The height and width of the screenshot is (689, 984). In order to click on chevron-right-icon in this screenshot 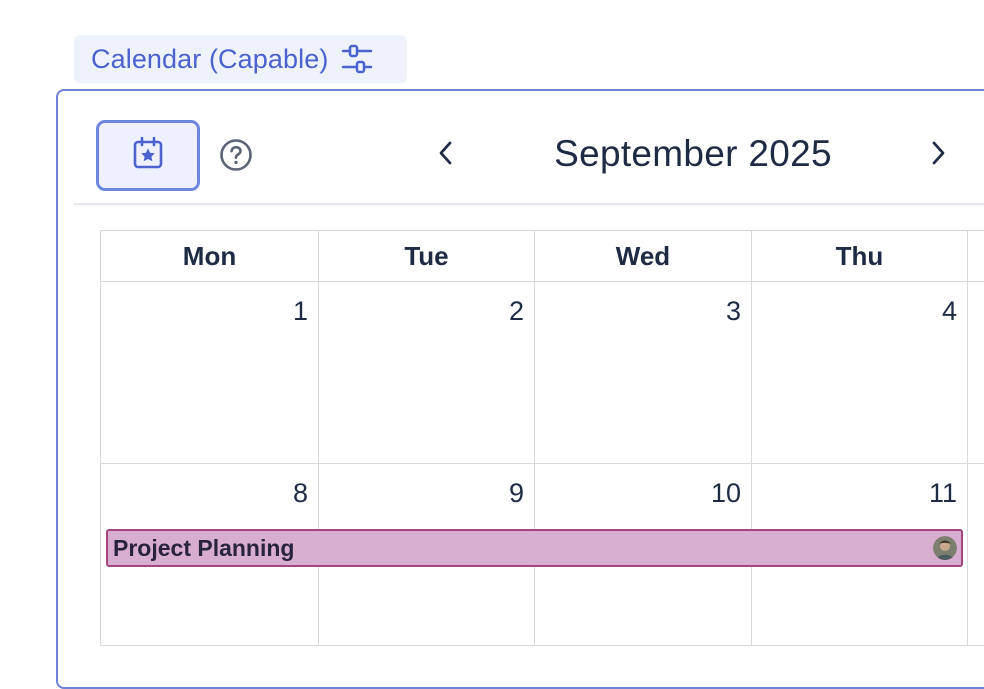, I will do `click(938, 155)`.